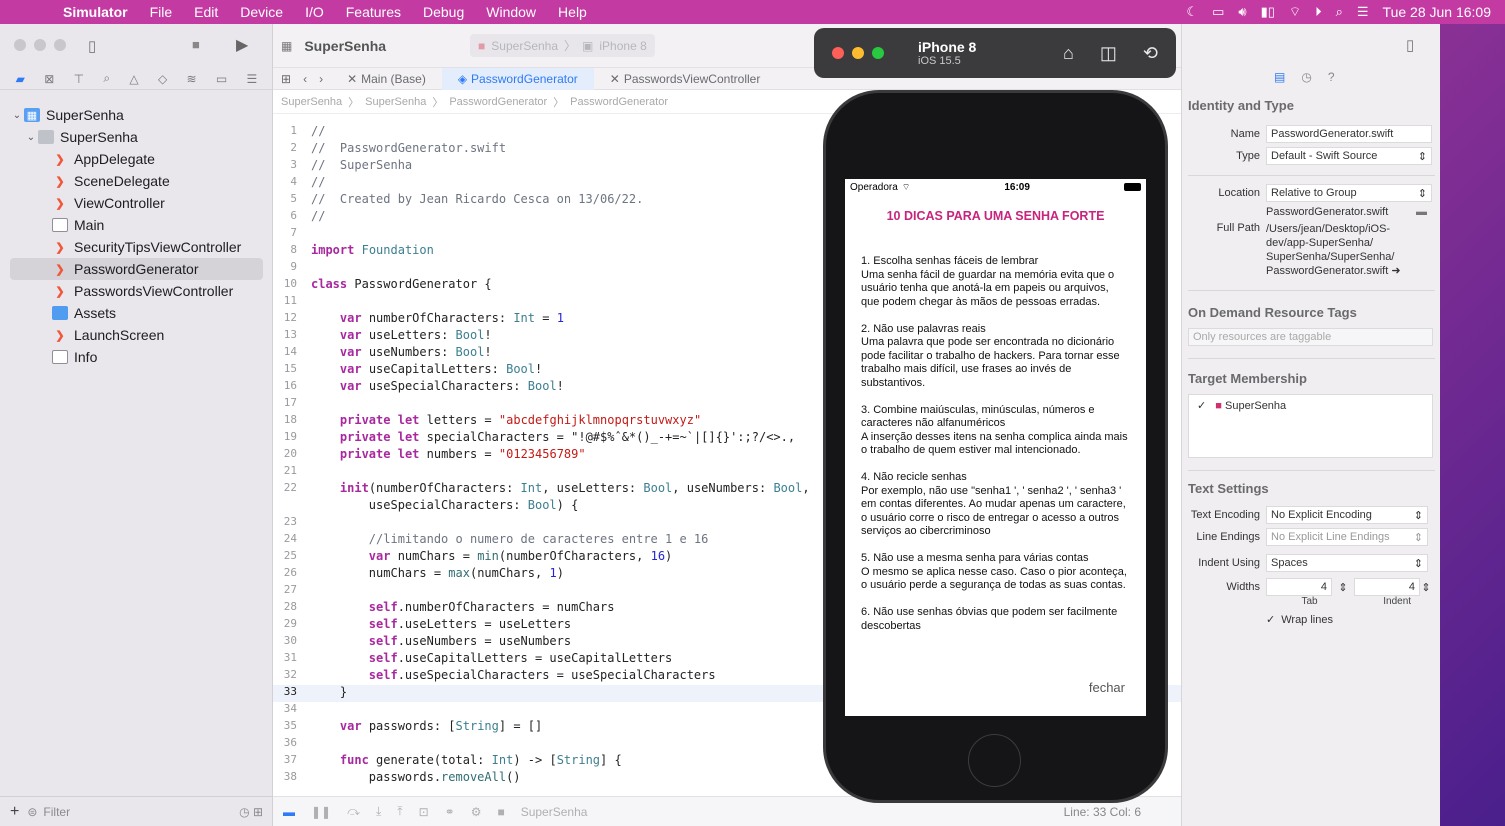 The image size is (1505, 826). Describe the element at coordinates (286, 79) in the screenshot. I see `grid-icon: ⊞` at that location.